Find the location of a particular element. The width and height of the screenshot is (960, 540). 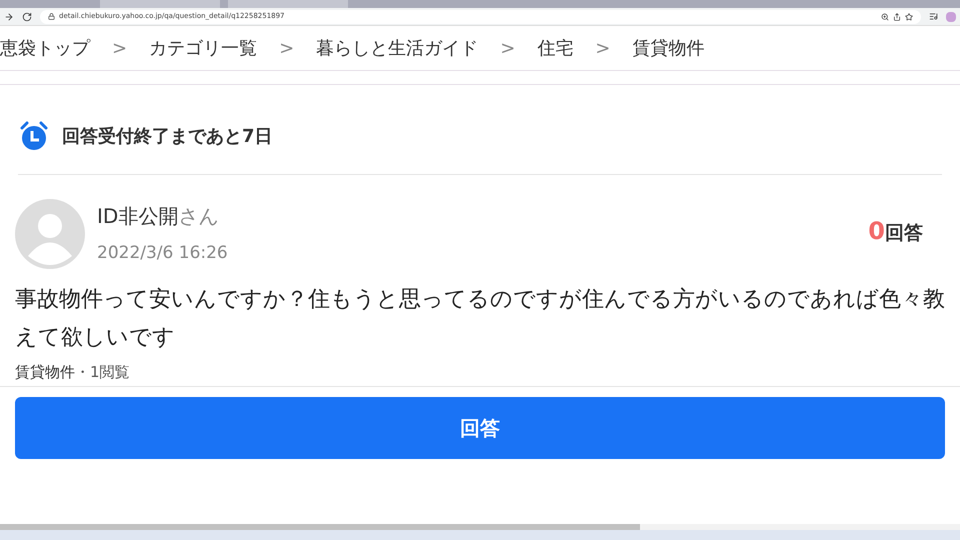

breadcrumb-link: 賃貸物件 is located at coordinates (668, 48).